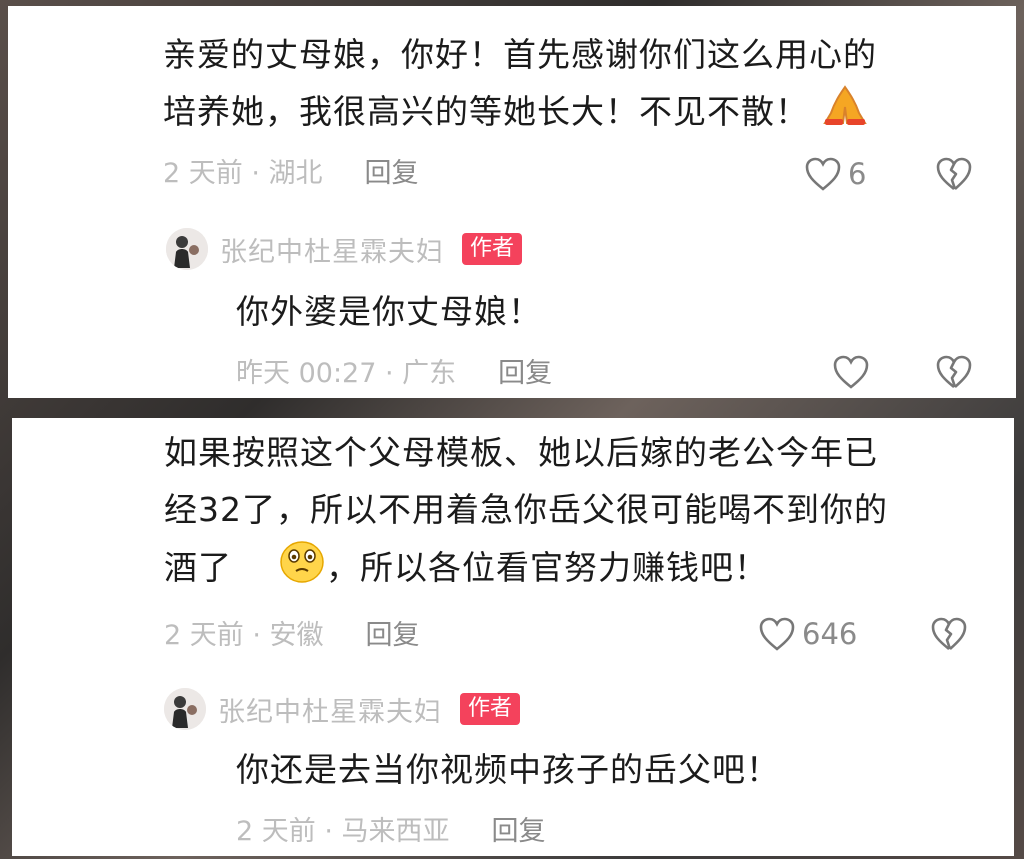 The width and height of the screenshot is (1024, 859). I want to click on comment-meta: 2 天前 · 安徽 回复, so click(292, 636).